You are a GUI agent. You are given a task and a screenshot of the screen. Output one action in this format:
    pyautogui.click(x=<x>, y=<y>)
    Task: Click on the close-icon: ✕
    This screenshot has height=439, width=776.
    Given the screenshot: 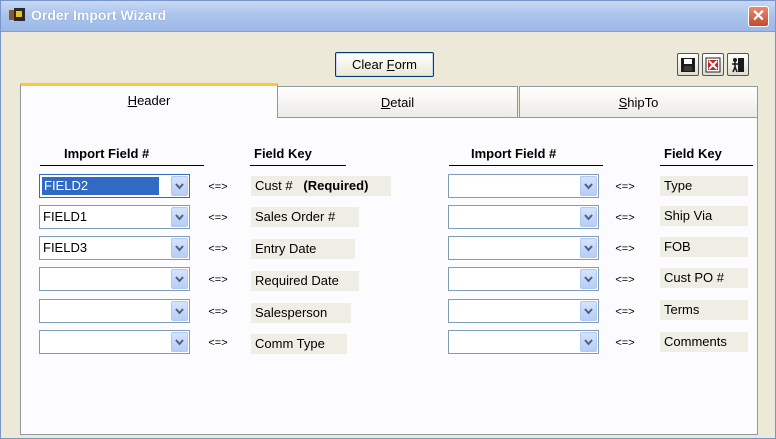 What is the action you would take?
    pyautogui.click(x=758, y=16)
    